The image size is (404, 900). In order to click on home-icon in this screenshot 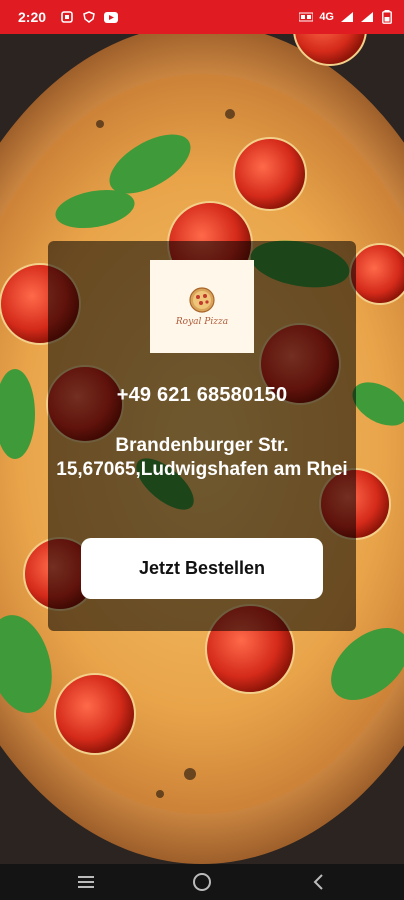, I will do `click(202, 882)`.